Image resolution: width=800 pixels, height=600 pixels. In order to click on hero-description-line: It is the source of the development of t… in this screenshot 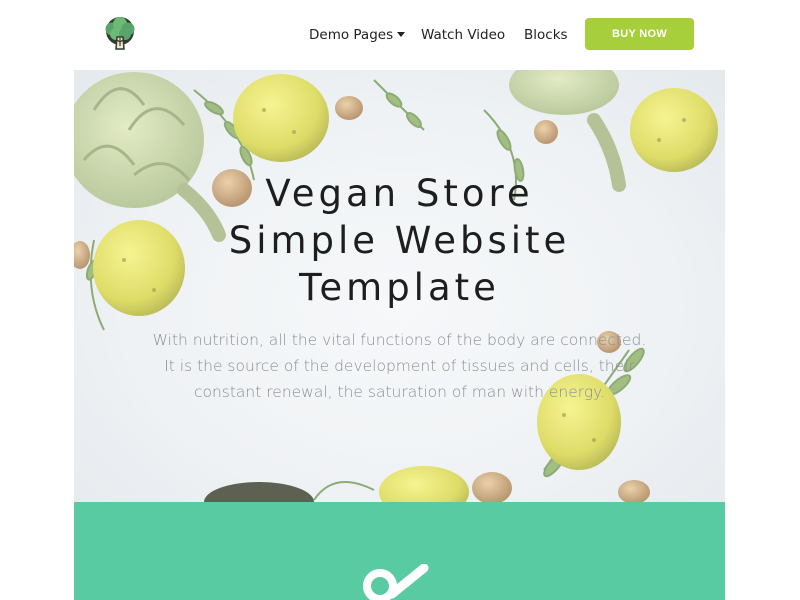, I will do `click(399, 366)`.